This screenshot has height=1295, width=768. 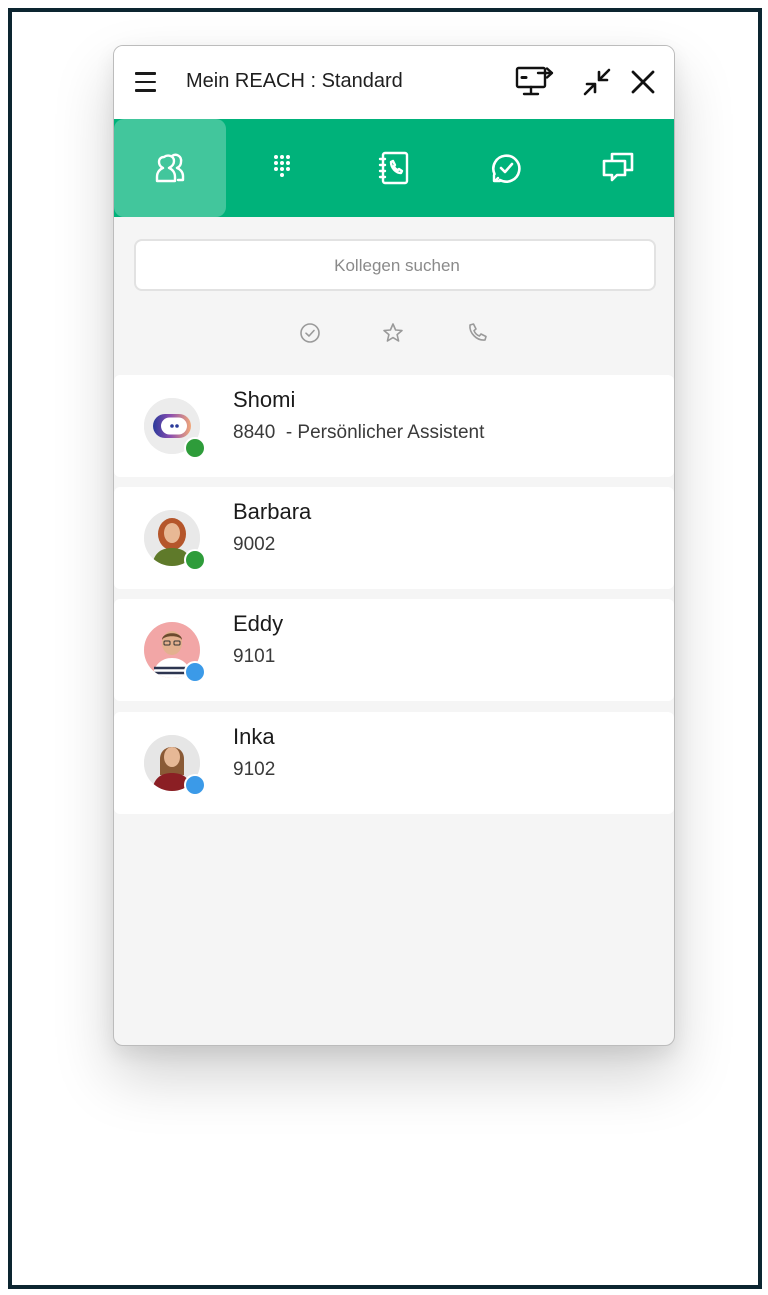 I want to click on phonebook-icon, so click(x=393, y=168).